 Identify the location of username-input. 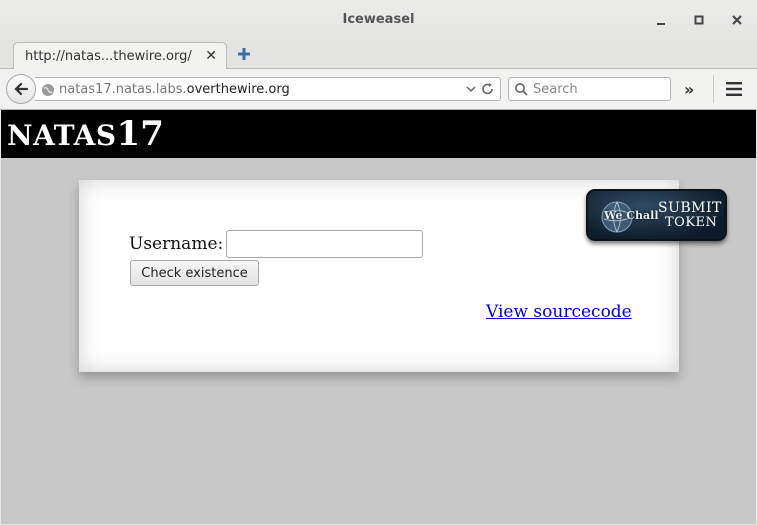
(324, 244).